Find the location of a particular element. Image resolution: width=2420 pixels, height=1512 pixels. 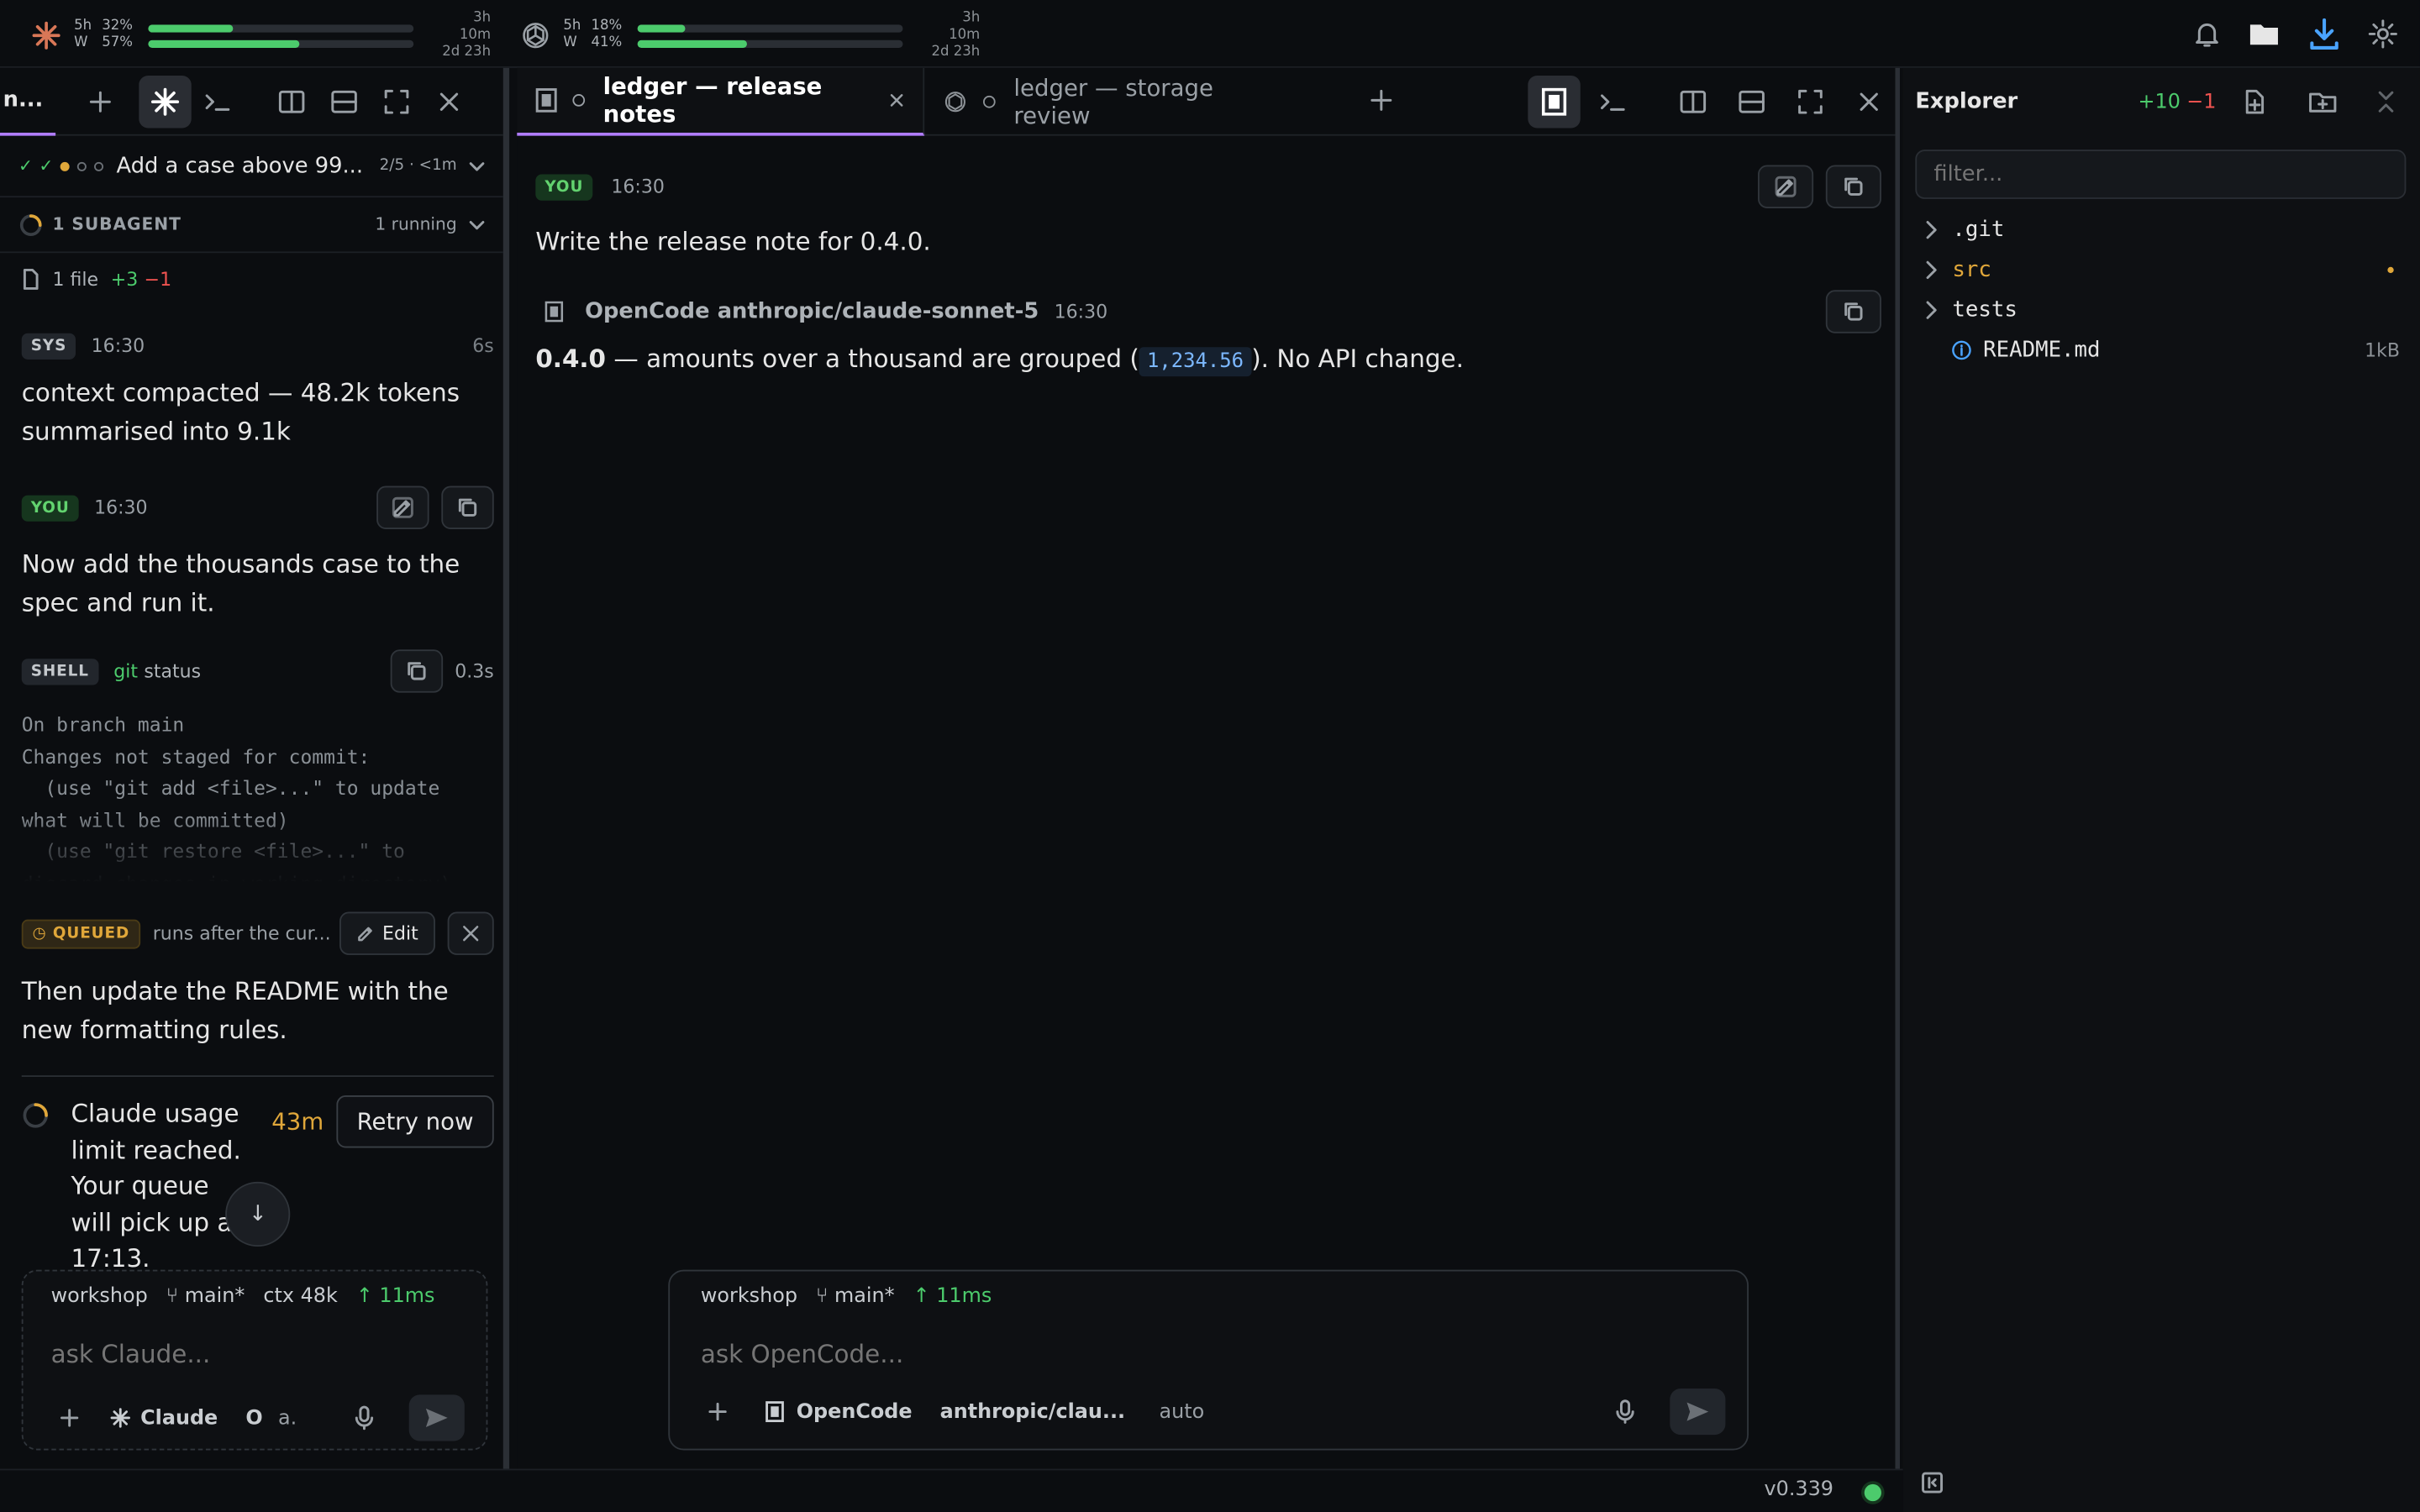

file-tree: .git src tests README.md 1kB is located at coordinates (2160, 290).